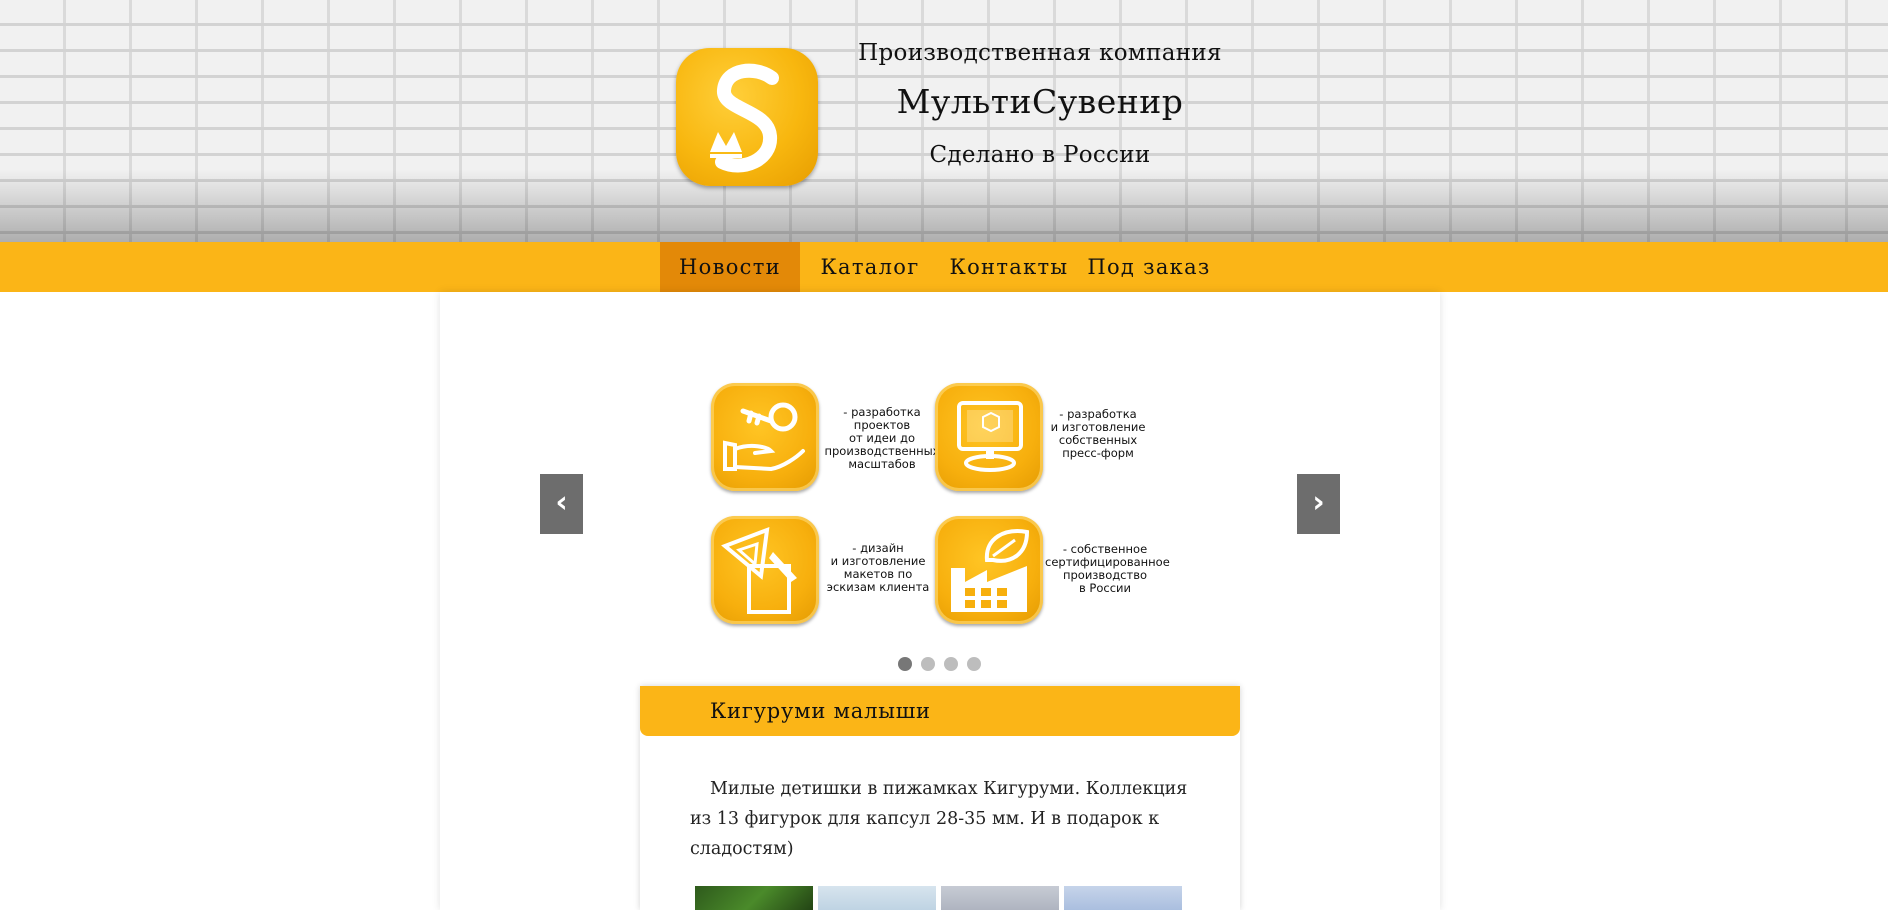 The width and height of the screenshot is (1888, 910). Describe the element at coordinates (561, 504) in the screenshot. I see `slider-prev-button: ‹` at that location.